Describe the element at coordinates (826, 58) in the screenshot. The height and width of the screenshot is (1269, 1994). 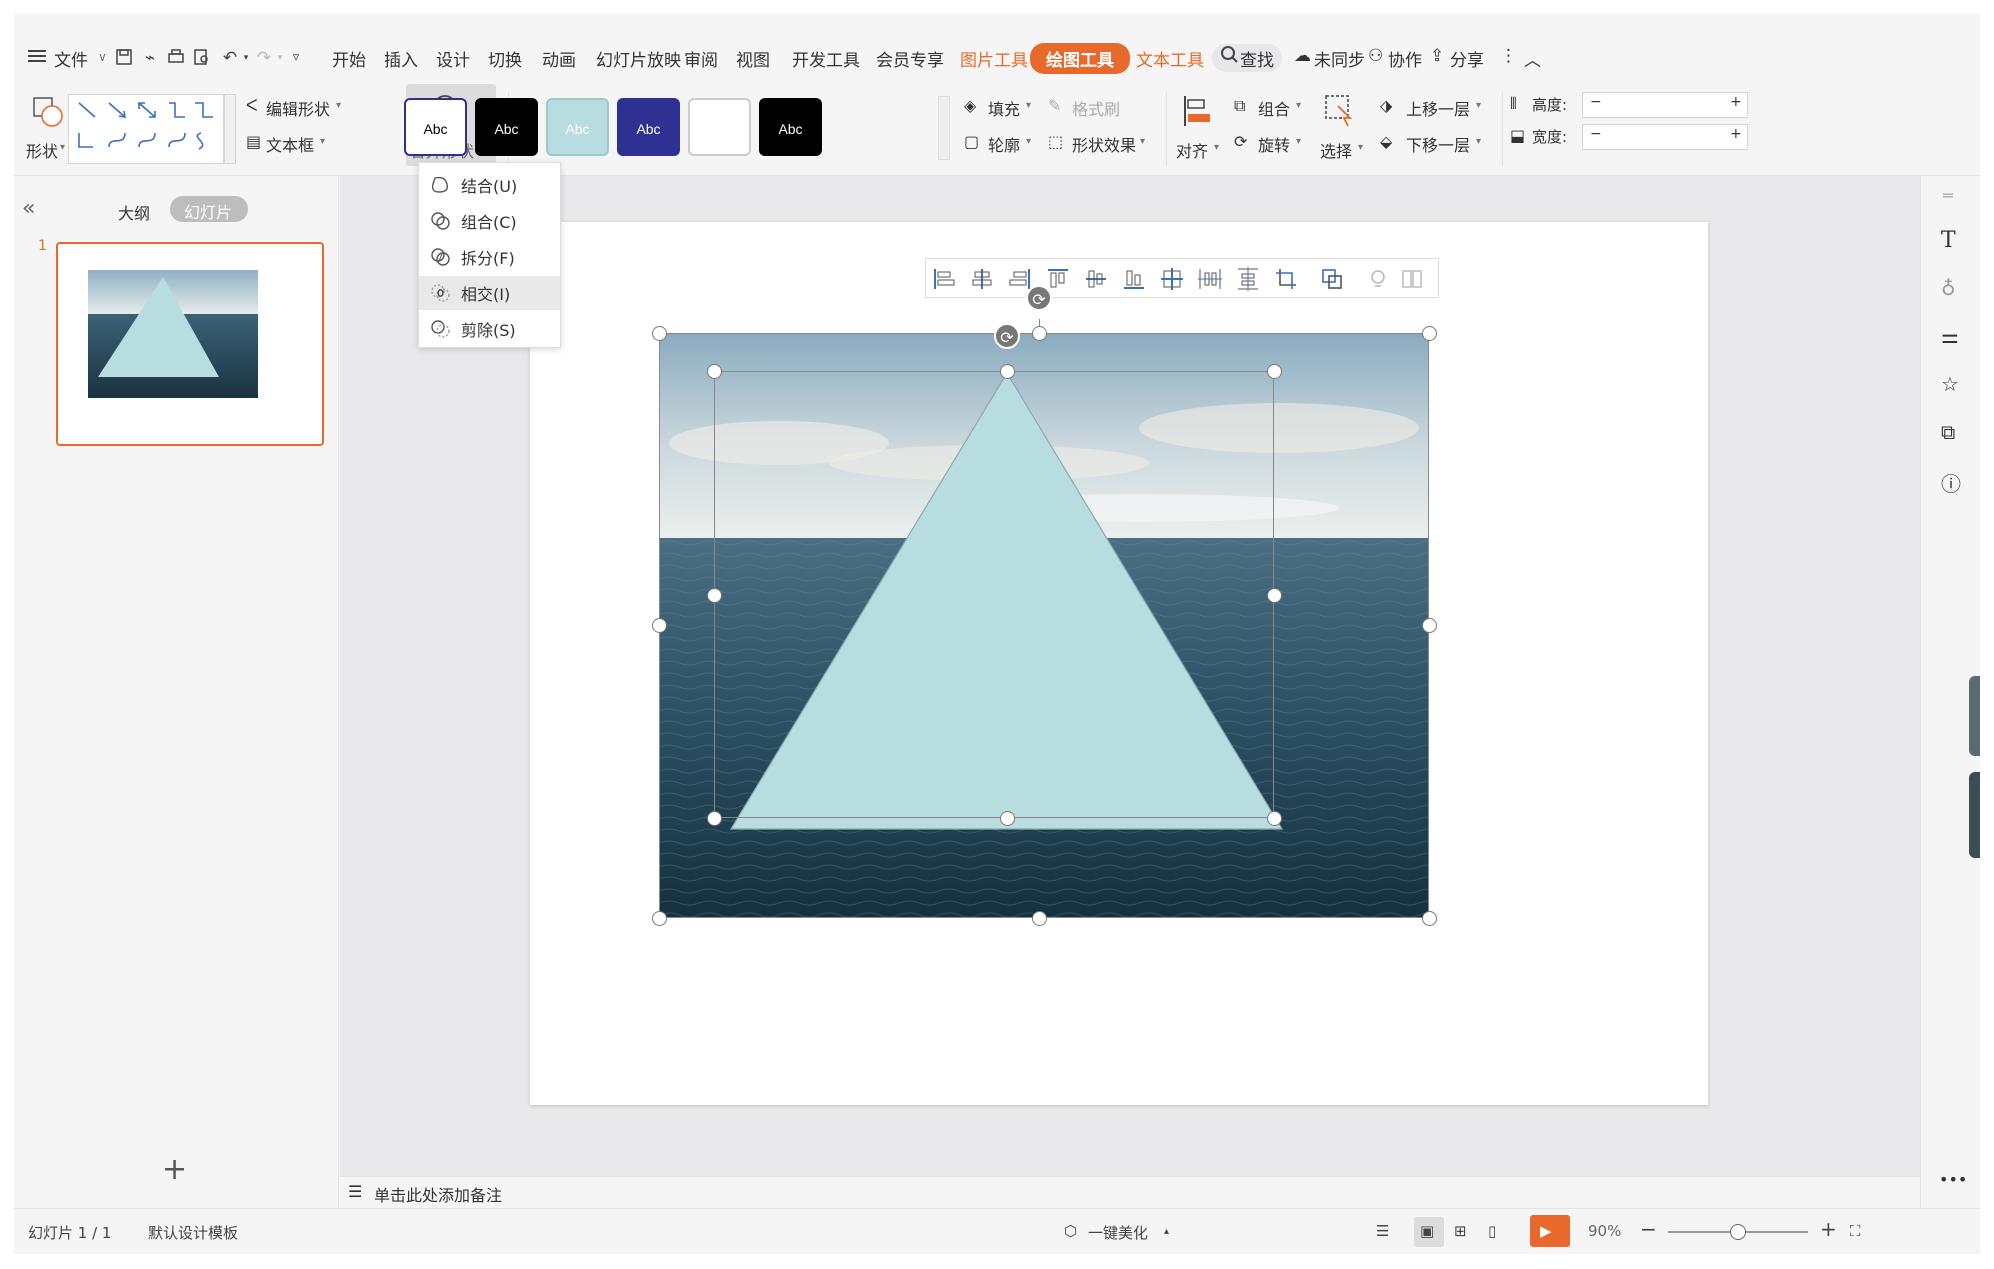
I see `tab-8: 开发工具` at that location.